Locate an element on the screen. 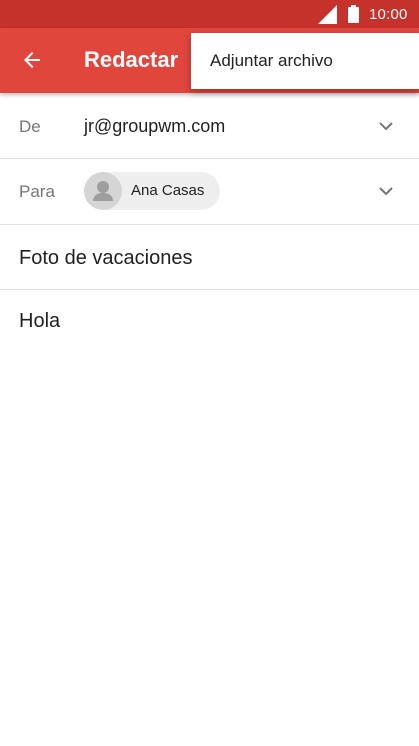 The width and height of the screenshot is (419, 746). recipient-chip: Ana Casas is located at coordinates (152, 191).